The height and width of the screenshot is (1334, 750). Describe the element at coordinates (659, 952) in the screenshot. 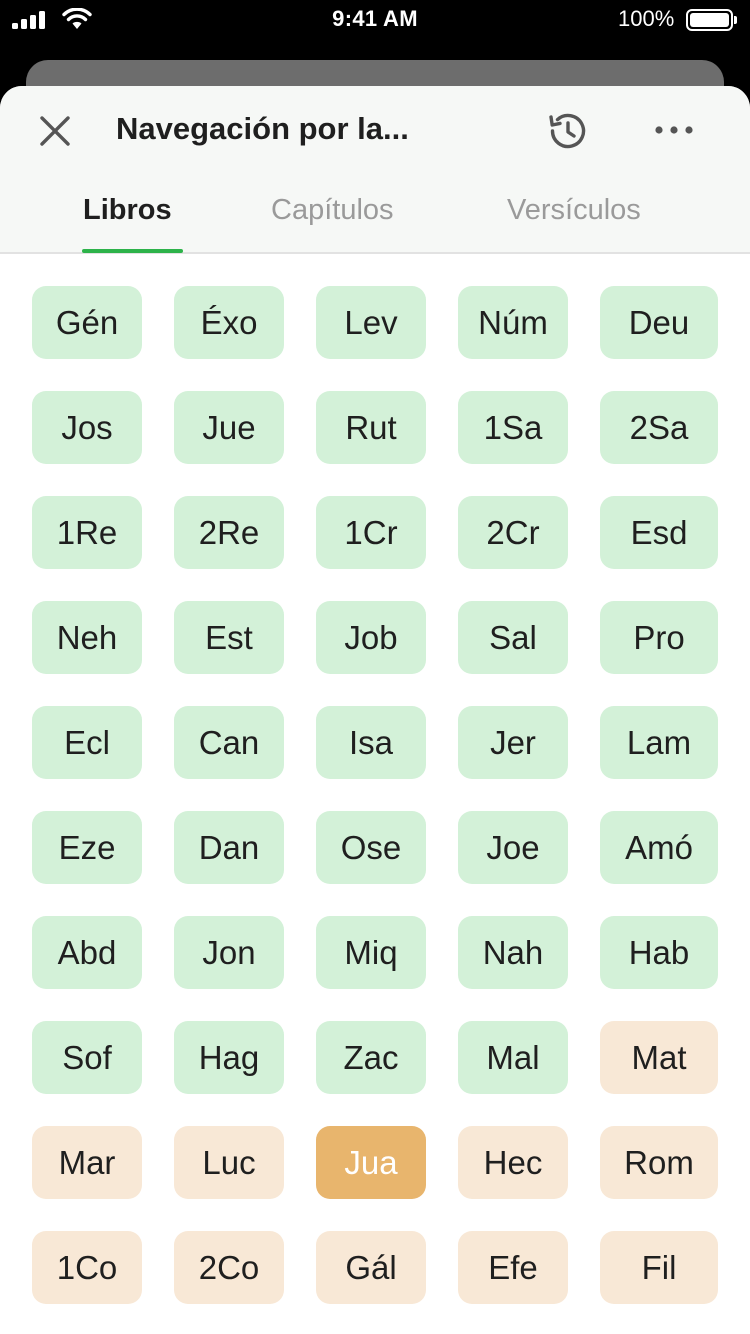

I see `book-button-34: Hab` at that location.